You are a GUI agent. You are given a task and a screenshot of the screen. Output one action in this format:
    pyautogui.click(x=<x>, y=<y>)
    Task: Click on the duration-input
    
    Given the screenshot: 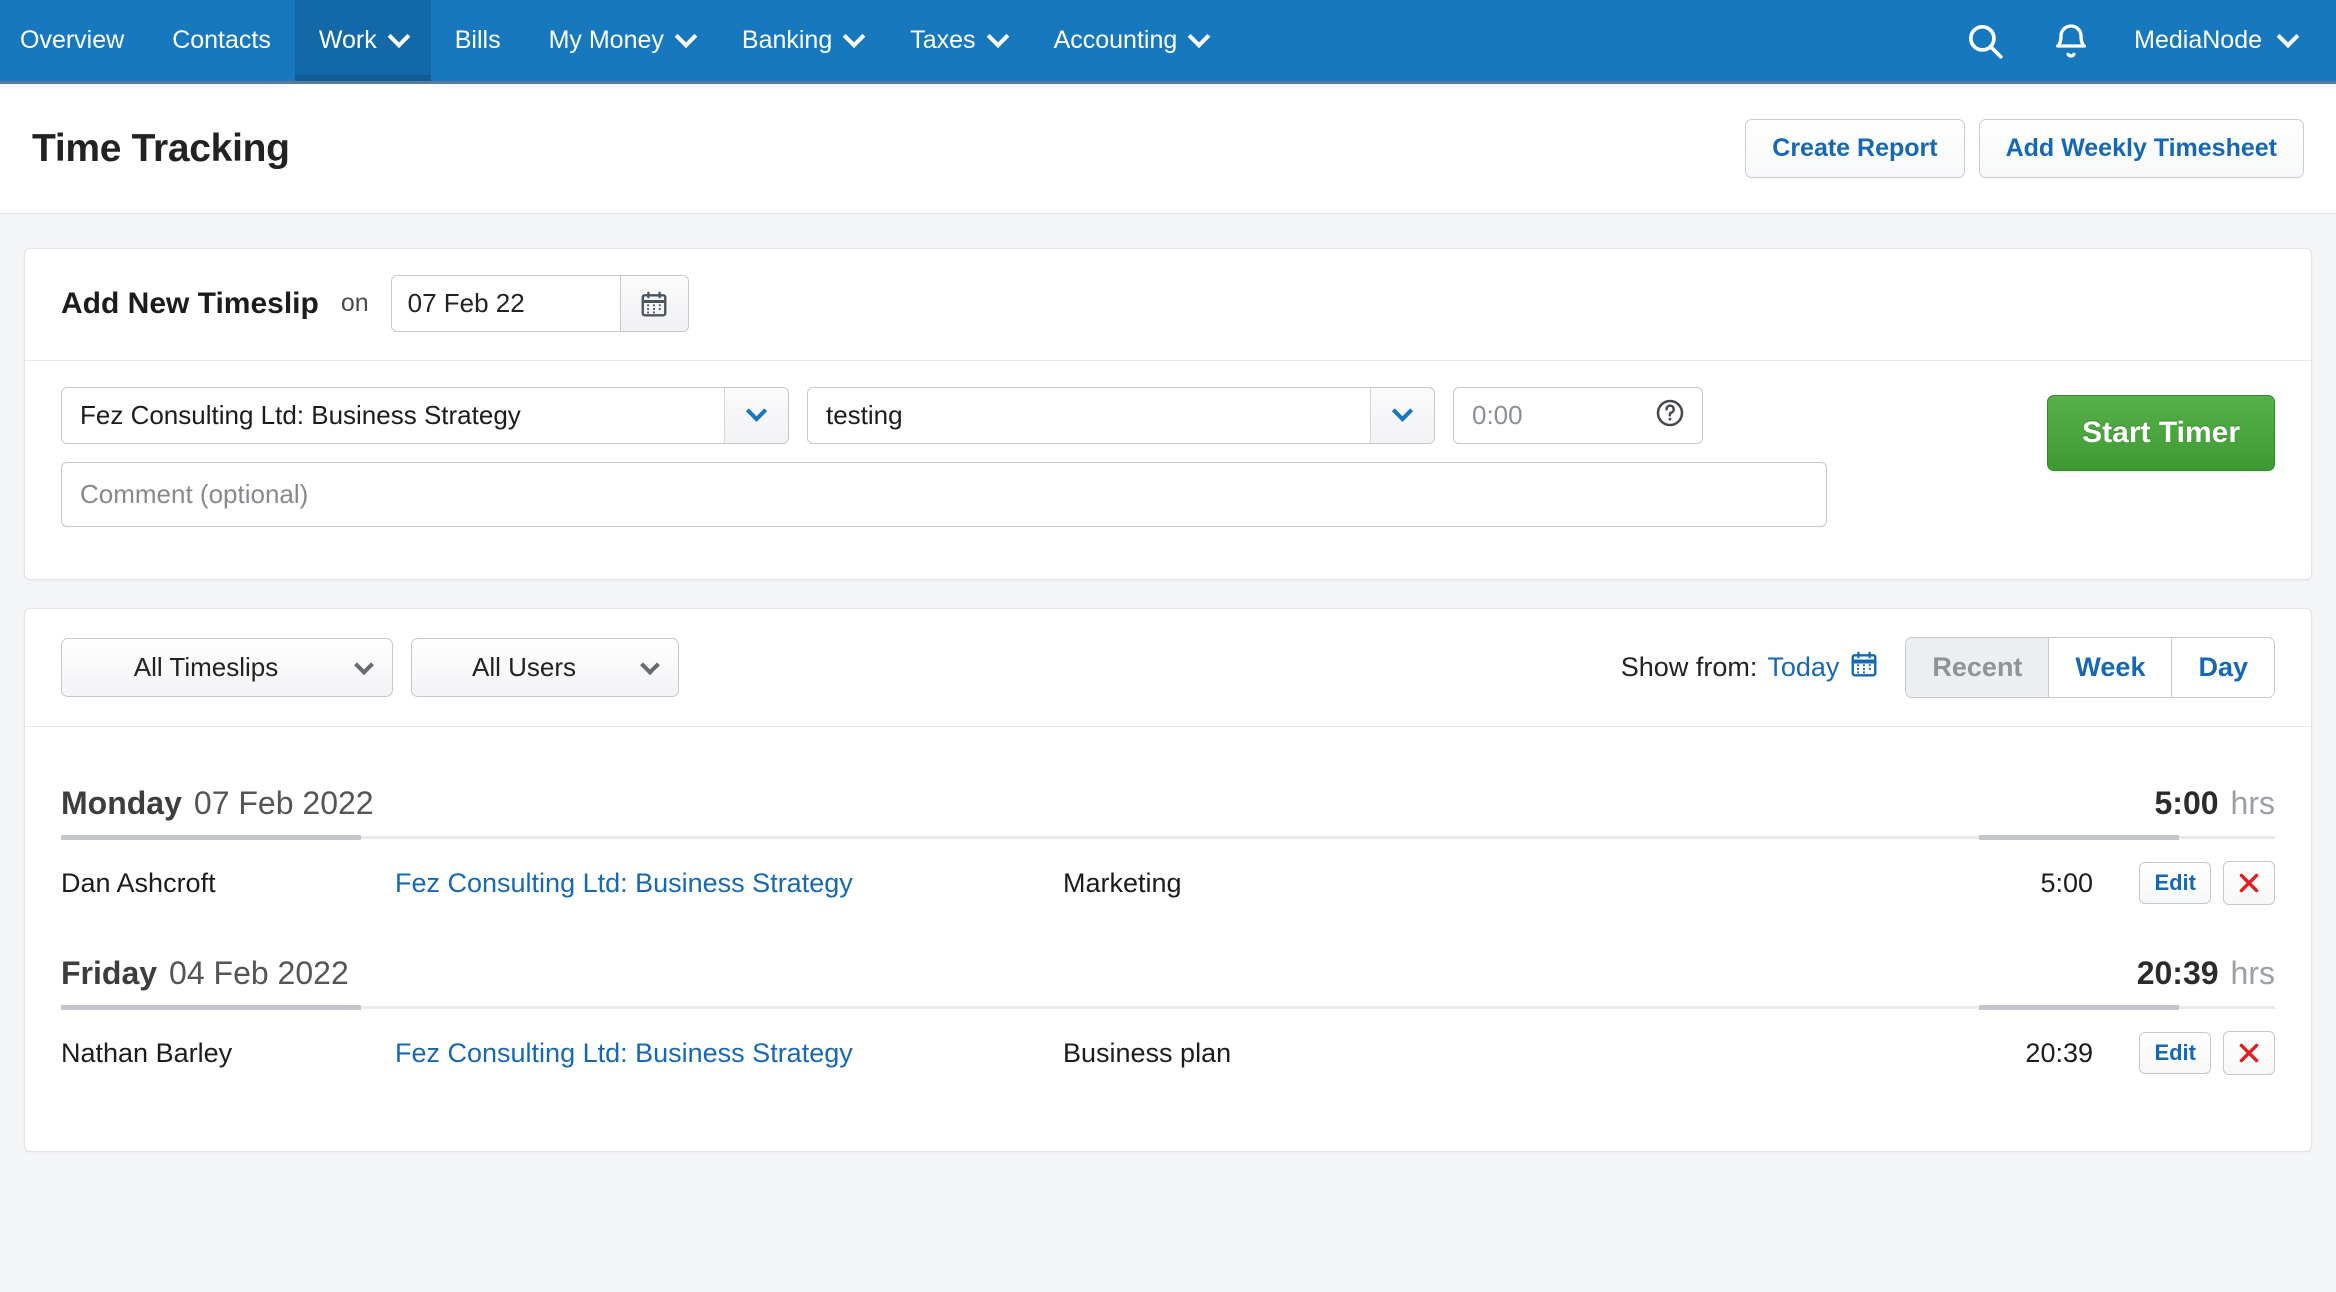 What is the action you would take?
    pyautogui.click(x=1554, y=415)
    